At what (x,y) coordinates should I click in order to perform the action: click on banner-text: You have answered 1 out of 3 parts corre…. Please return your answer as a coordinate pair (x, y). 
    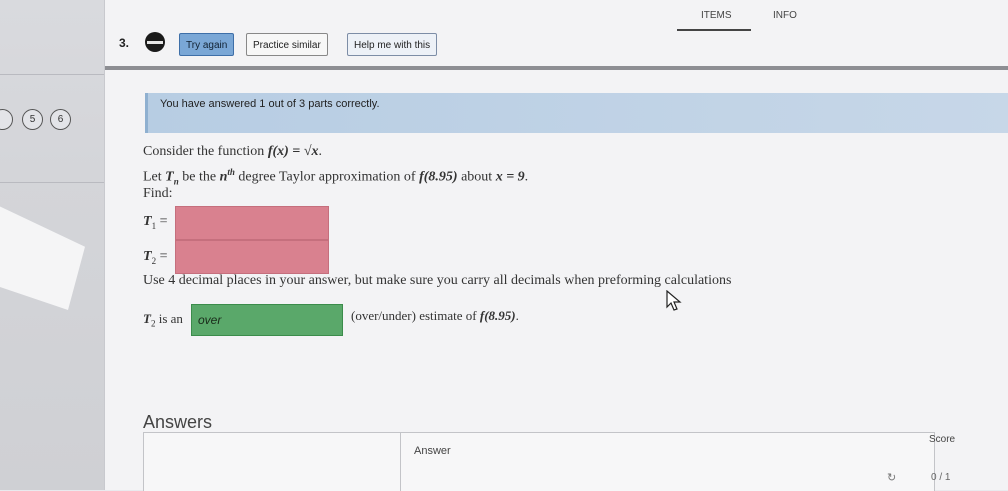
    Looking at the image, I should click on (270, 104).